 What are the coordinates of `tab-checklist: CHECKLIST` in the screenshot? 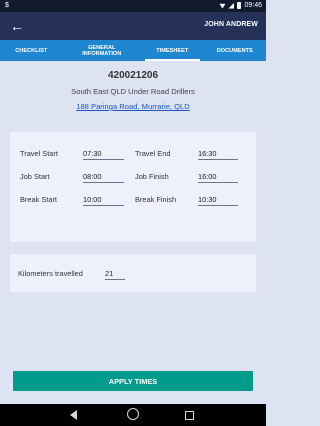 It's located at (31, 50).